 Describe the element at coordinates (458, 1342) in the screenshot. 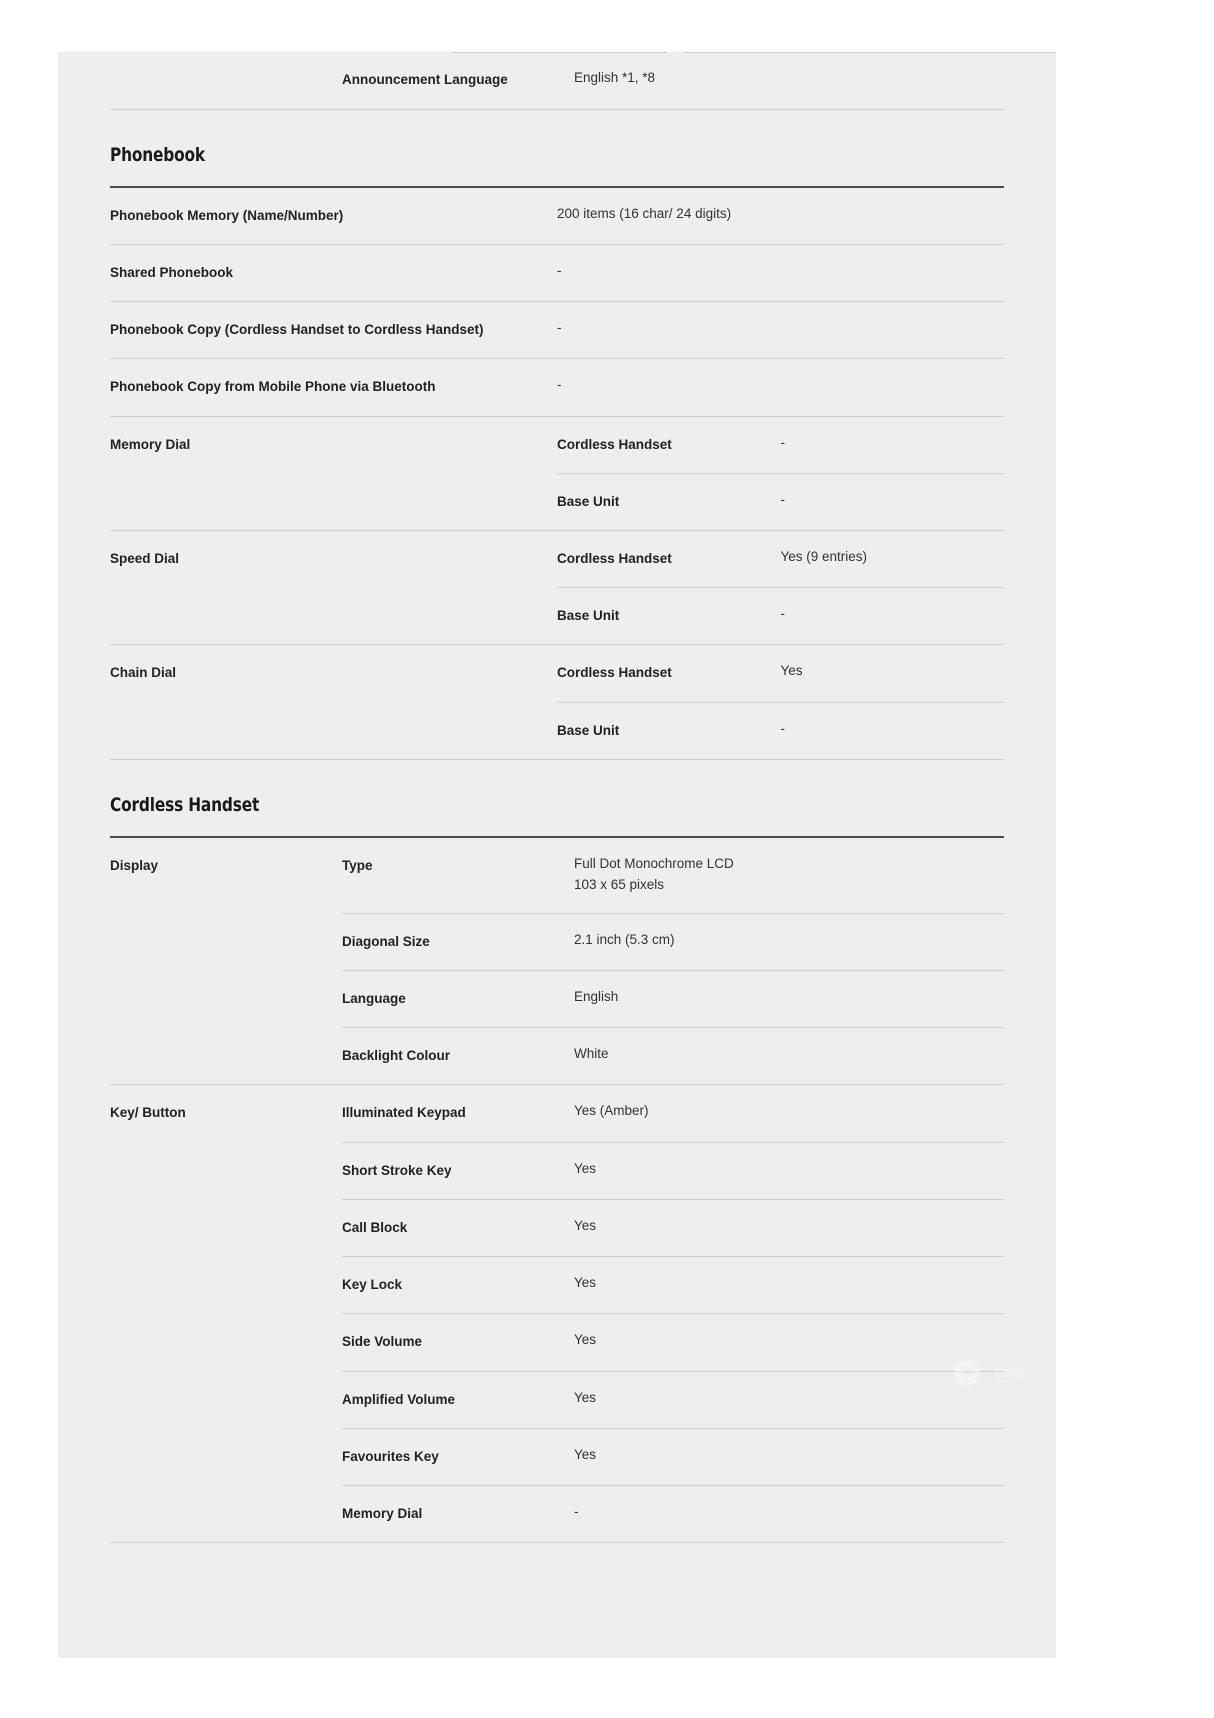

I see `row-sub-label: Side Volume` at that location.